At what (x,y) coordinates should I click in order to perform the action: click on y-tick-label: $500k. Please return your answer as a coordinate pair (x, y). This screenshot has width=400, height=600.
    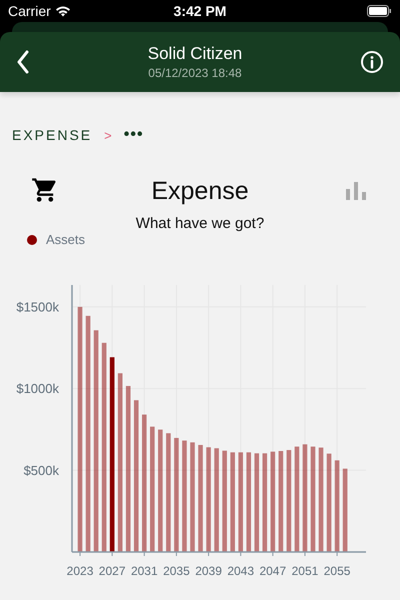
    Looking at the image, I should click on (41, 470).